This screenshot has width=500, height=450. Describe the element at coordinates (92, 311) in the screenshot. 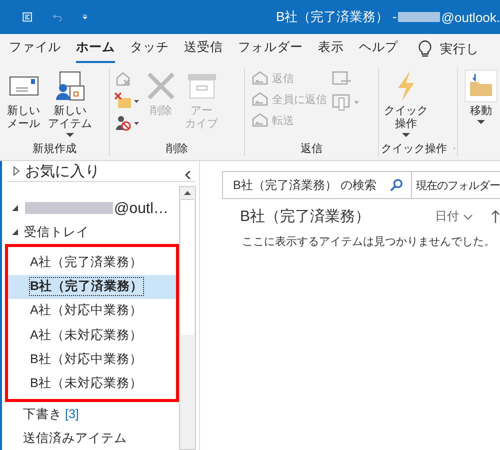

I see `folder-item: A社（対応中業務）` at that location.